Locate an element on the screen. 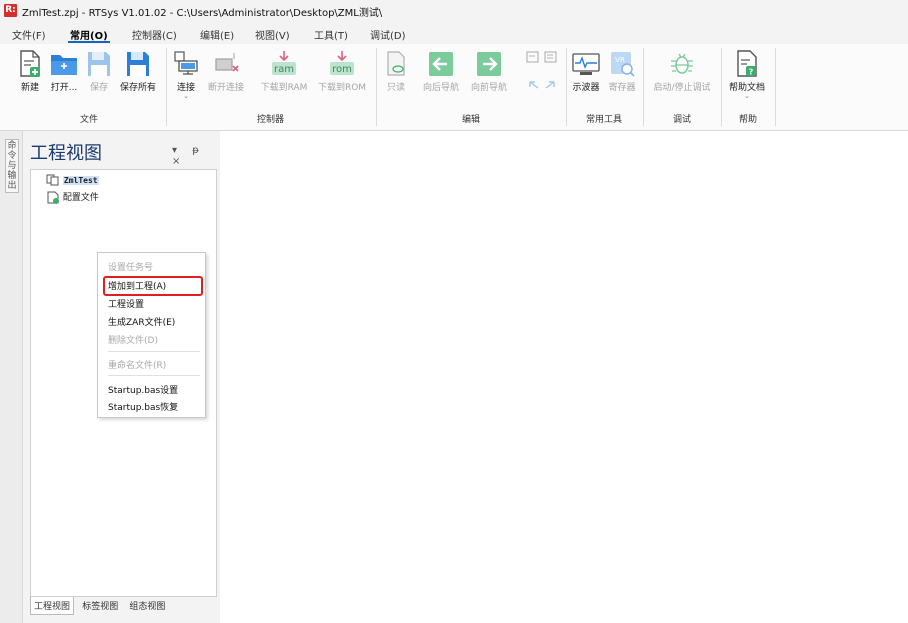  group-label-tools: 常用工具 is located at coordinates (603, 120).